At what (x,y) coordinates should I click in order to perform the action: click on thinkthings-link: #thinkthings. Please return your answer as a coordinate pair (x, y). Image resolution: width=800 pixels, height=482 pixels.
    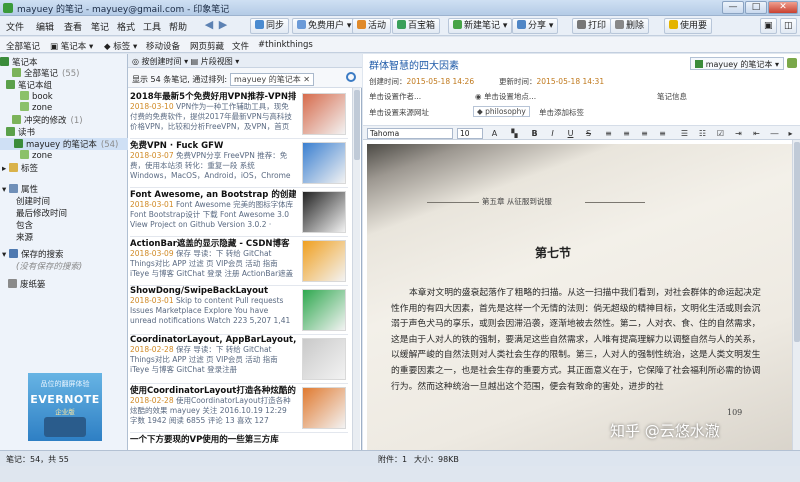
    Looking at the image, I should click on (285, 45).